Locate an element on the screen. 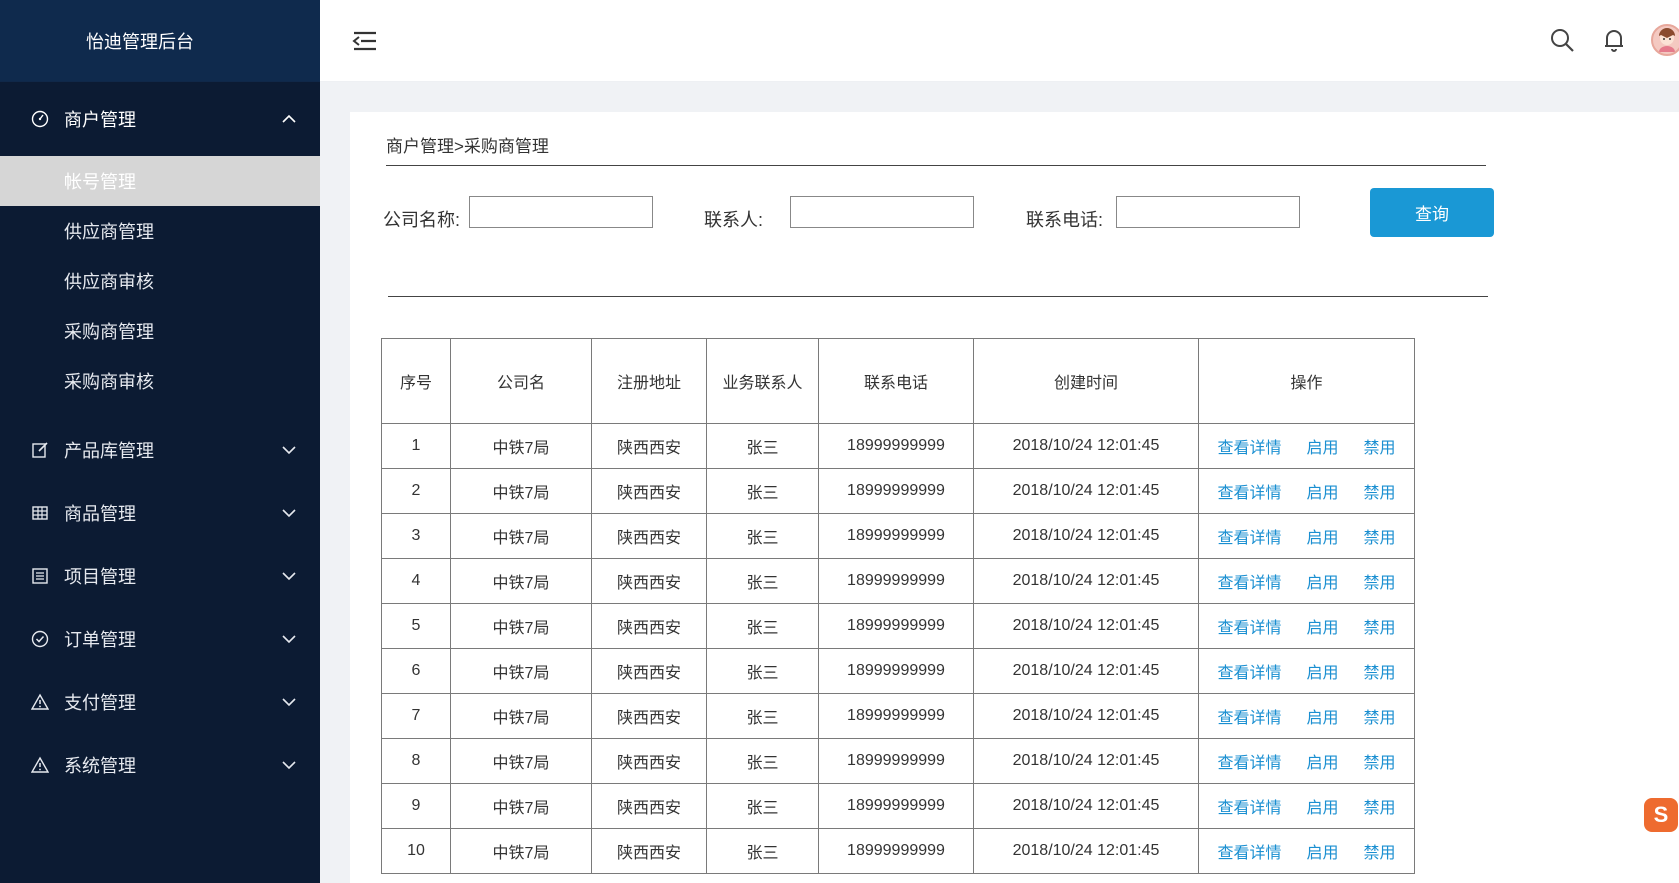 This screenshot has width=1679, height=883. phone-input is located at coordinates (1208, 212).